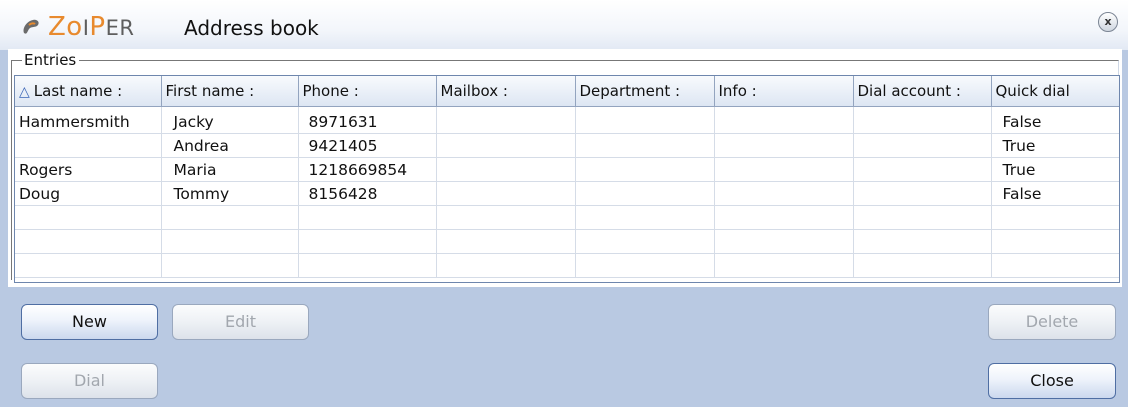 The width and height of the screenshot is (1128, 407). Describe the element at coordinates (367, 169) in the screenshot. I see `cell-phone: 1218669854` at that location.